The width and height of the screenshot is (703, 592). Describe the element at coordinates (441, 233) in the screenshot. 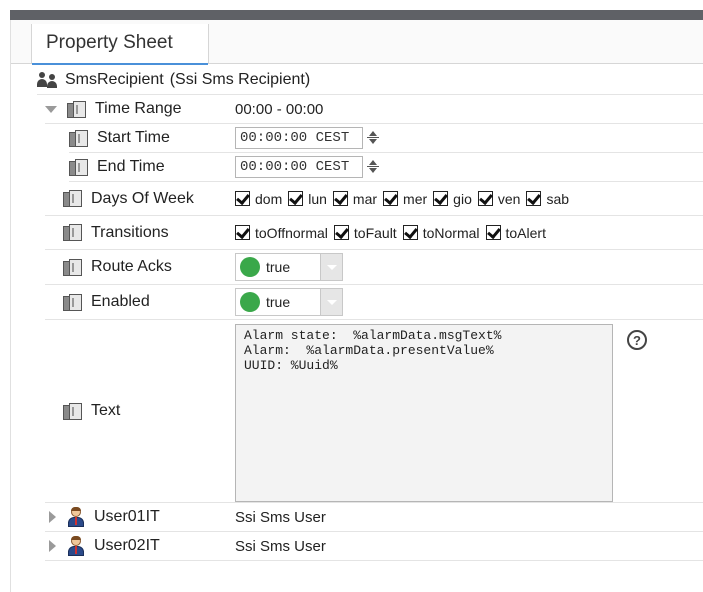

I see `transition-checkbox: toNormal` at that location.